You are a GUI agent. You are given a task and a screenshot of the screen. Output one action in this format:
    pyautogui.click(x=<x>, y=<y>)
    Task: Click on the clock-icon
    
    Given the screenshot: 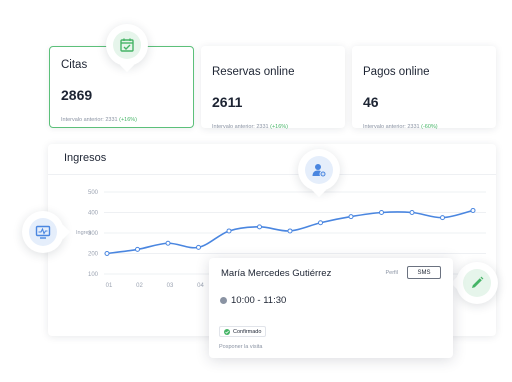 What is the action you would take?
    pyautogui.click(x=223, y=300)
    